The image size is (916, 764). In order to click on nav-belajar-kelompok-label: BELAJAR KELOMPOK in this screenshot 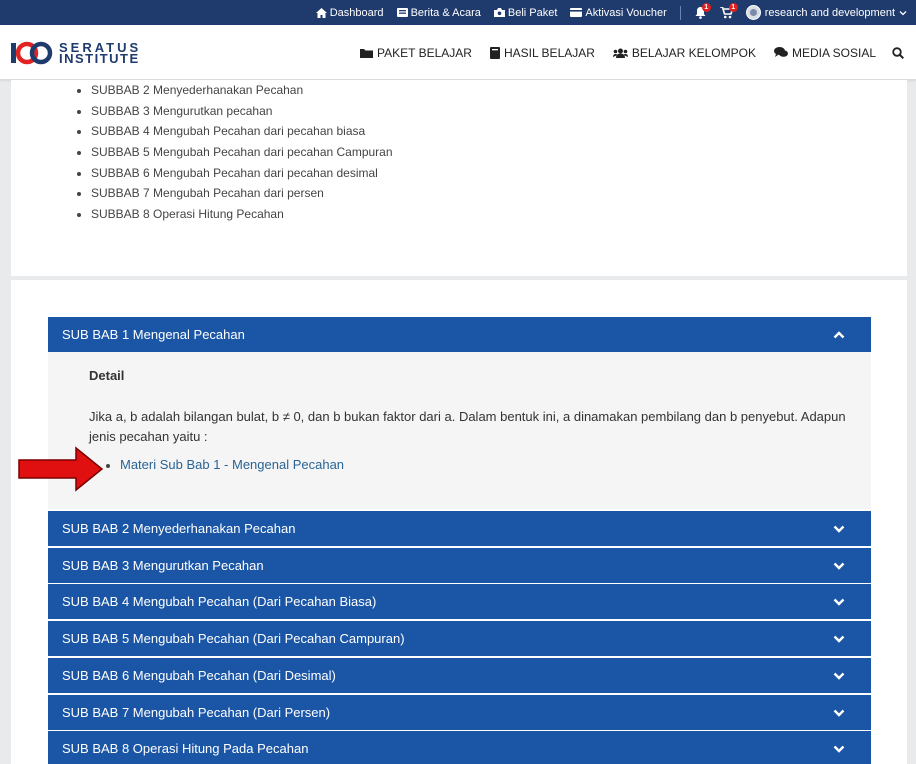, I will do `click(693, 52)`.